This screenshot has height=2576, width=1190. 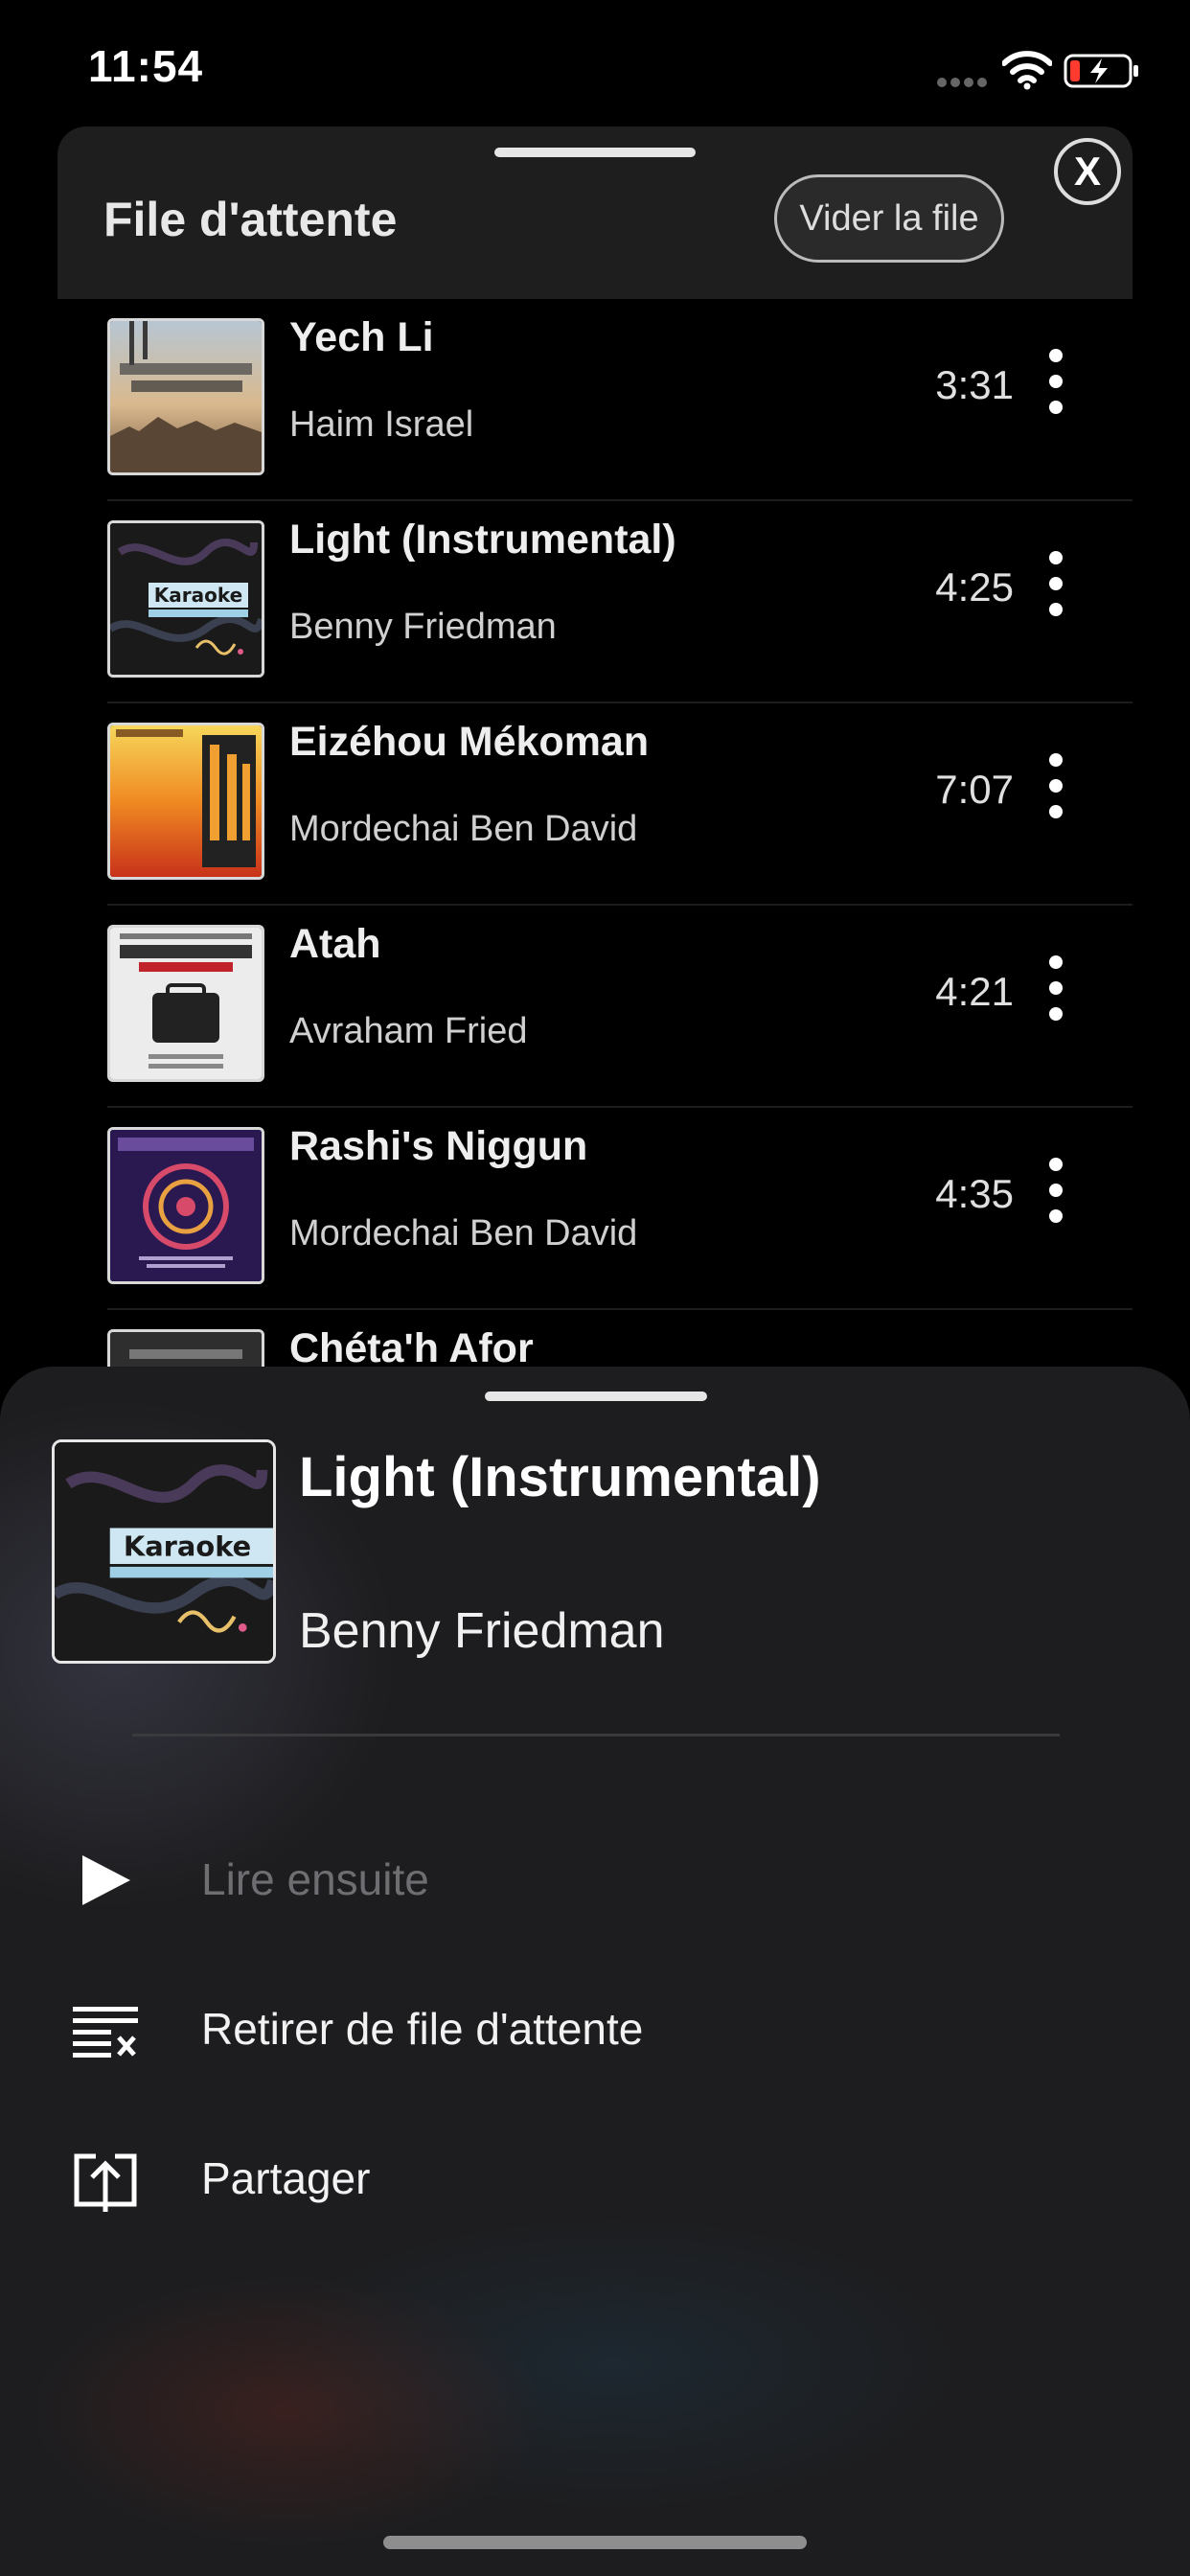 I want to click on track-duration: 4:35, so click(x=975, y=1193).